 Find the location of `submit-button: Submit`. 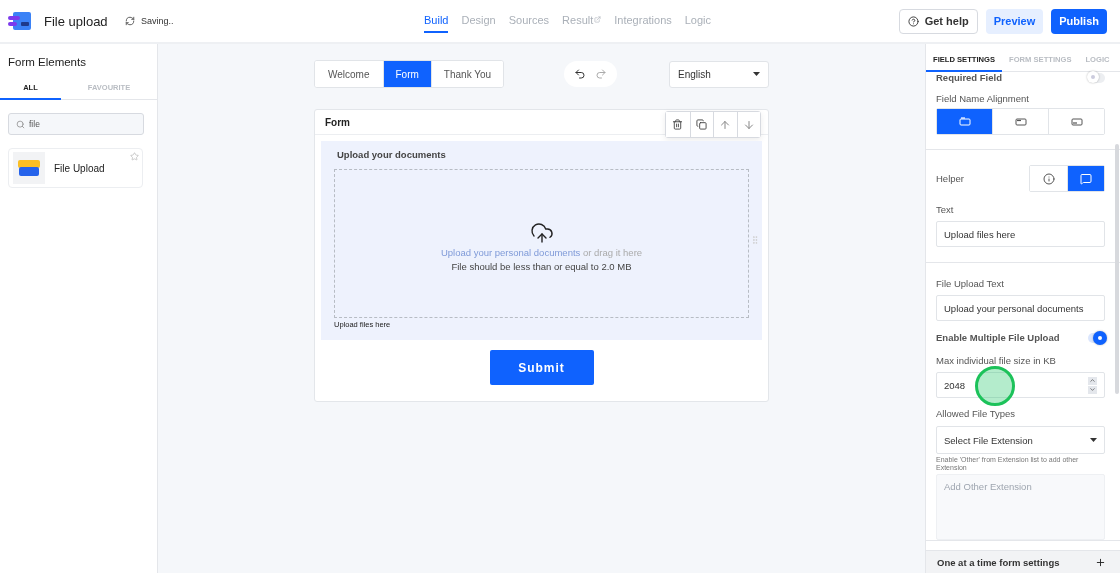

submit-button: Submit is located at coordinates (541, 367).